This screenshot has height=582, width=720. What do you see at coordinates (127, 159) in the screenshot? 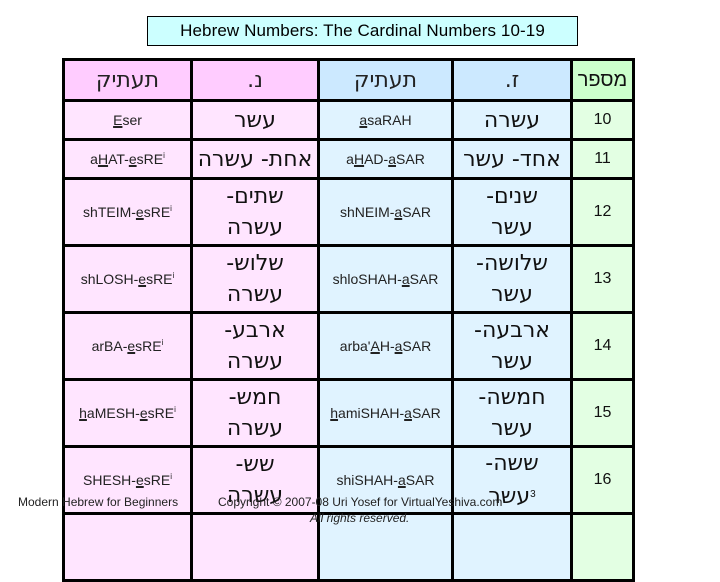
I see `feminine-translit-cell: aHAT-esREi` at bounding box center [127, 159].